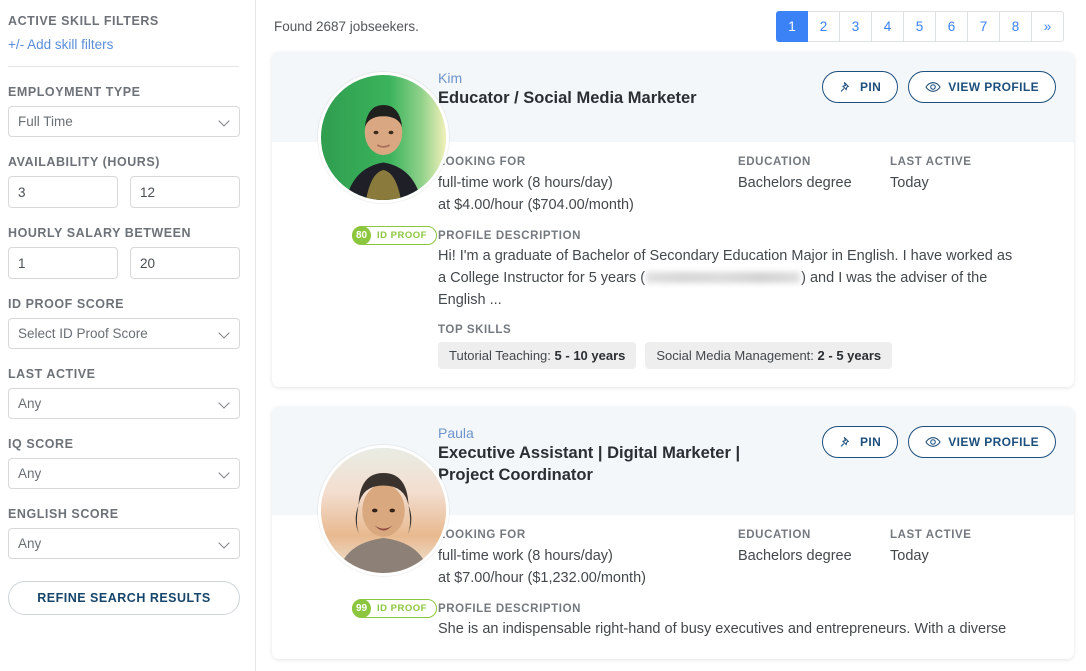 This screenshot has width=1086, height=671. I want to click on id-proof-score: 99, so click(361, 609).